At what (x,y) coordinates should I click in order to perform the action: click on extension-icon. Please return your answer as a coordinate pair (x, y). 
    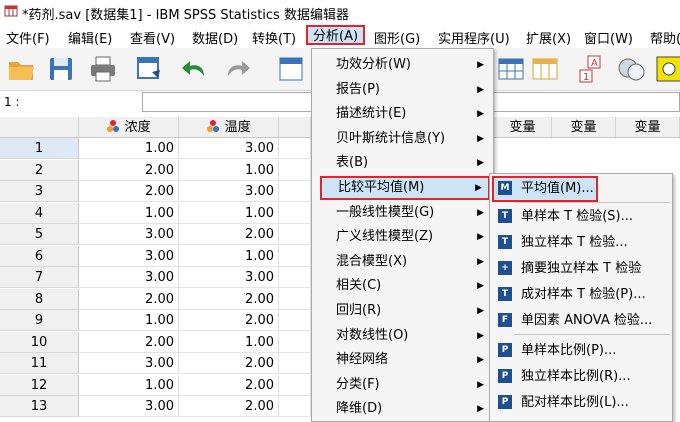
    Looking at the image, I should click on (667, 69).